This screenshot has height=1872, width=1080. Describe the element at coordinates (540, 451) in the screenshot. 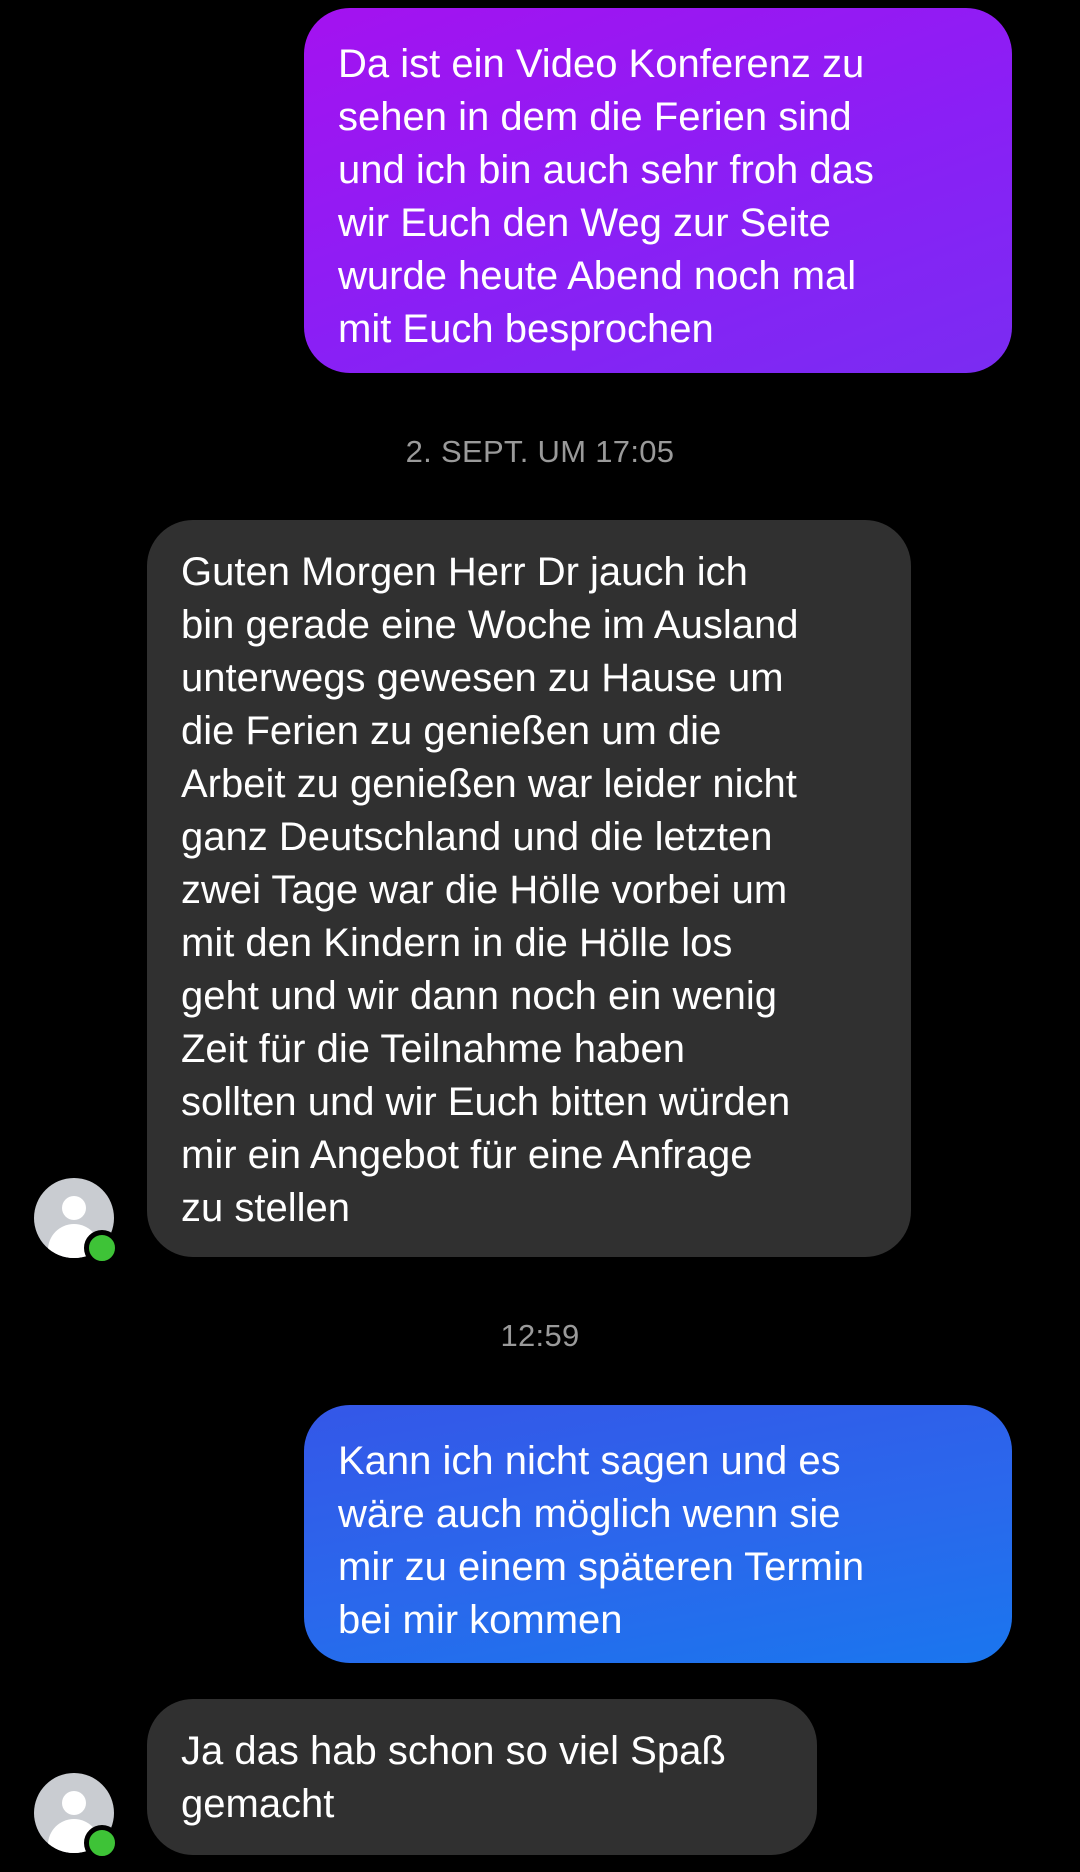

I see `message-timestamp: 2. SEPT. UM 17:05` at that location.